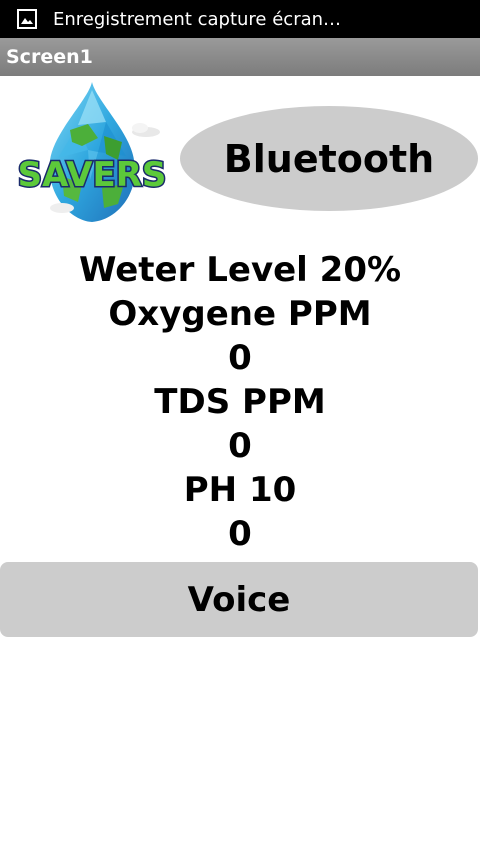 Image resolution: width=480 pixels, height=854 pixels. What do you see at coordinates (240, 57) in the screenshot?
I see `title-bar: Screen1` at bounding box center [240, 57].